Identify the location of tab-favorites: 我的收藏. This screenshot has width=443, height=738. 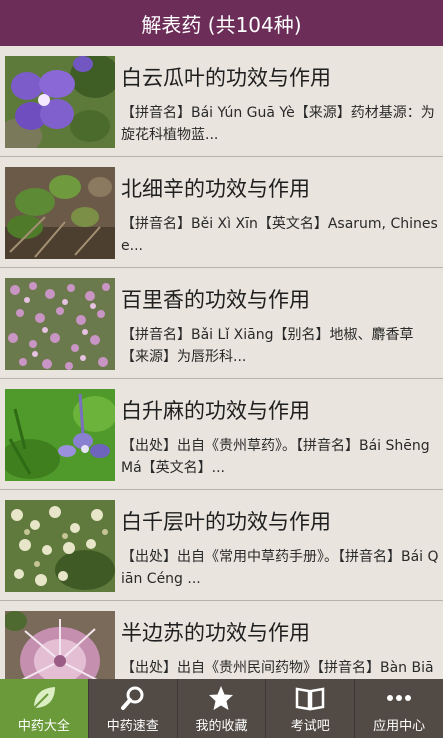
(221, 708).